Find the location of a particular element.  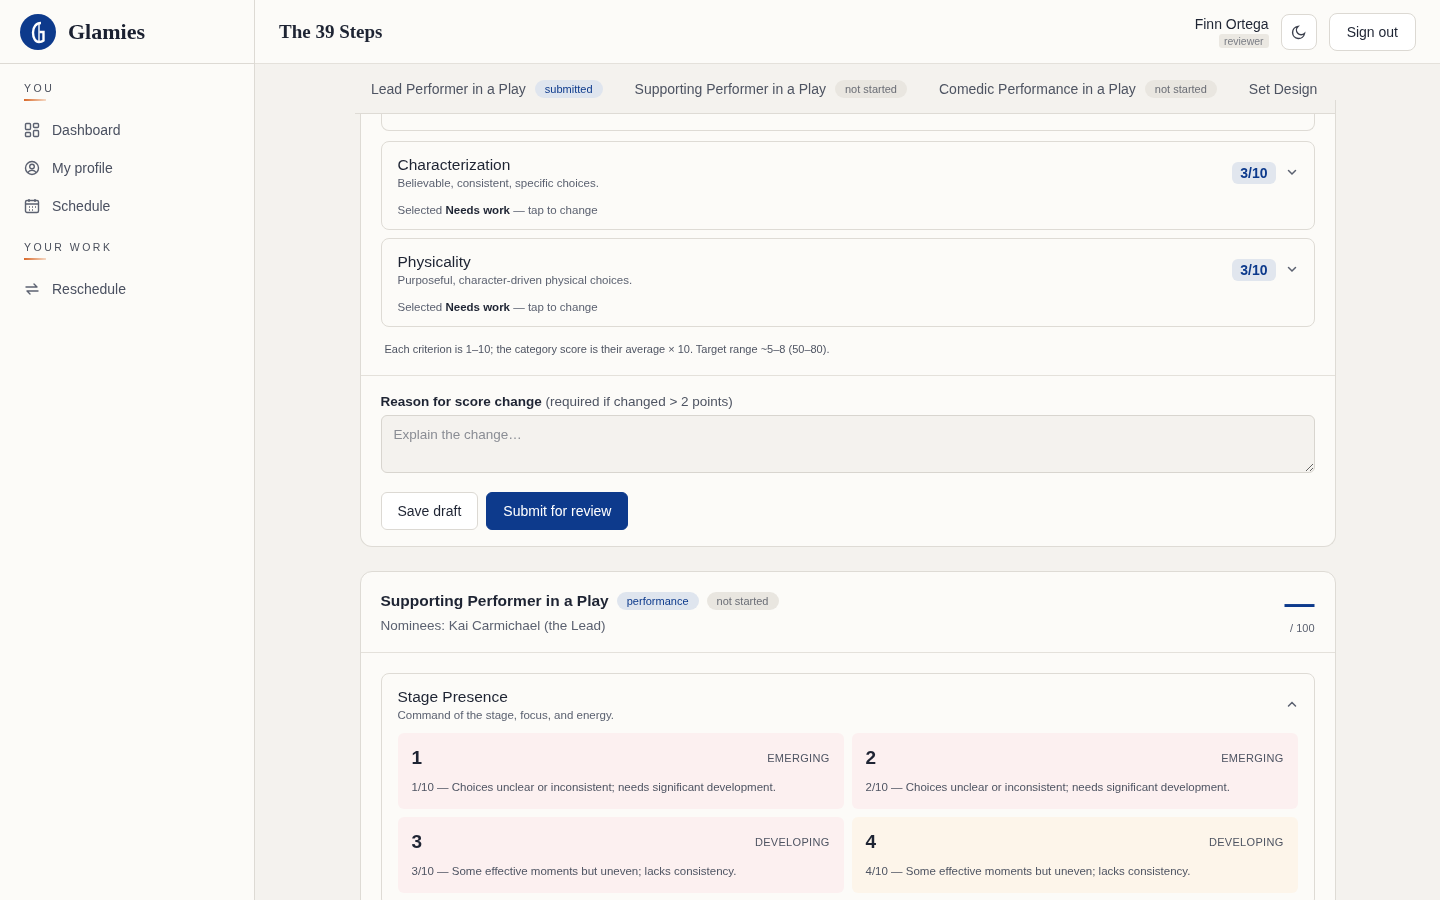

user-name: Finn Ortega is located at coordinates (1231, 23).